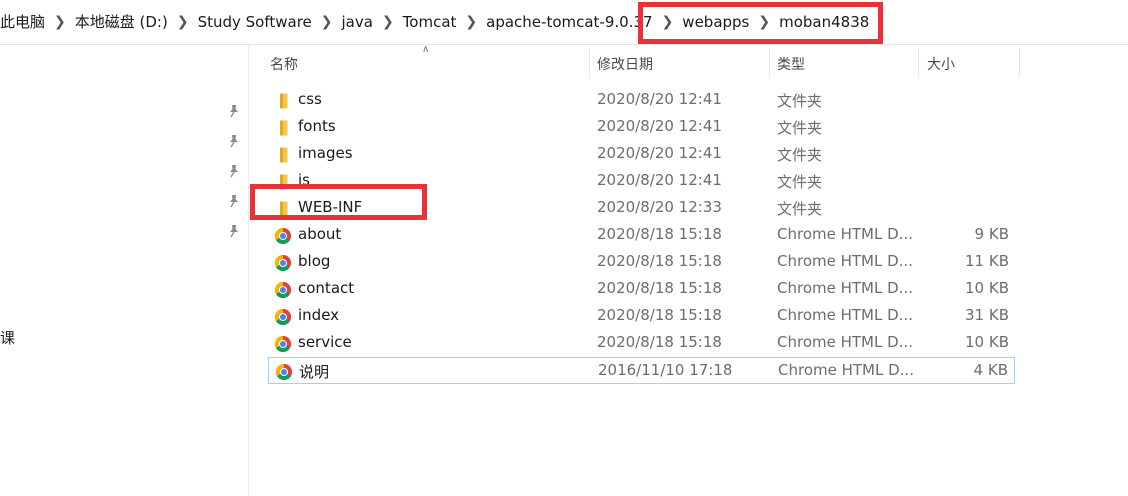 This screenshot has height=496, width=1128. What do you see at coordinates (310, 99) in the screenshot?
I see `file-name: css` at bounding box center [310, 99].